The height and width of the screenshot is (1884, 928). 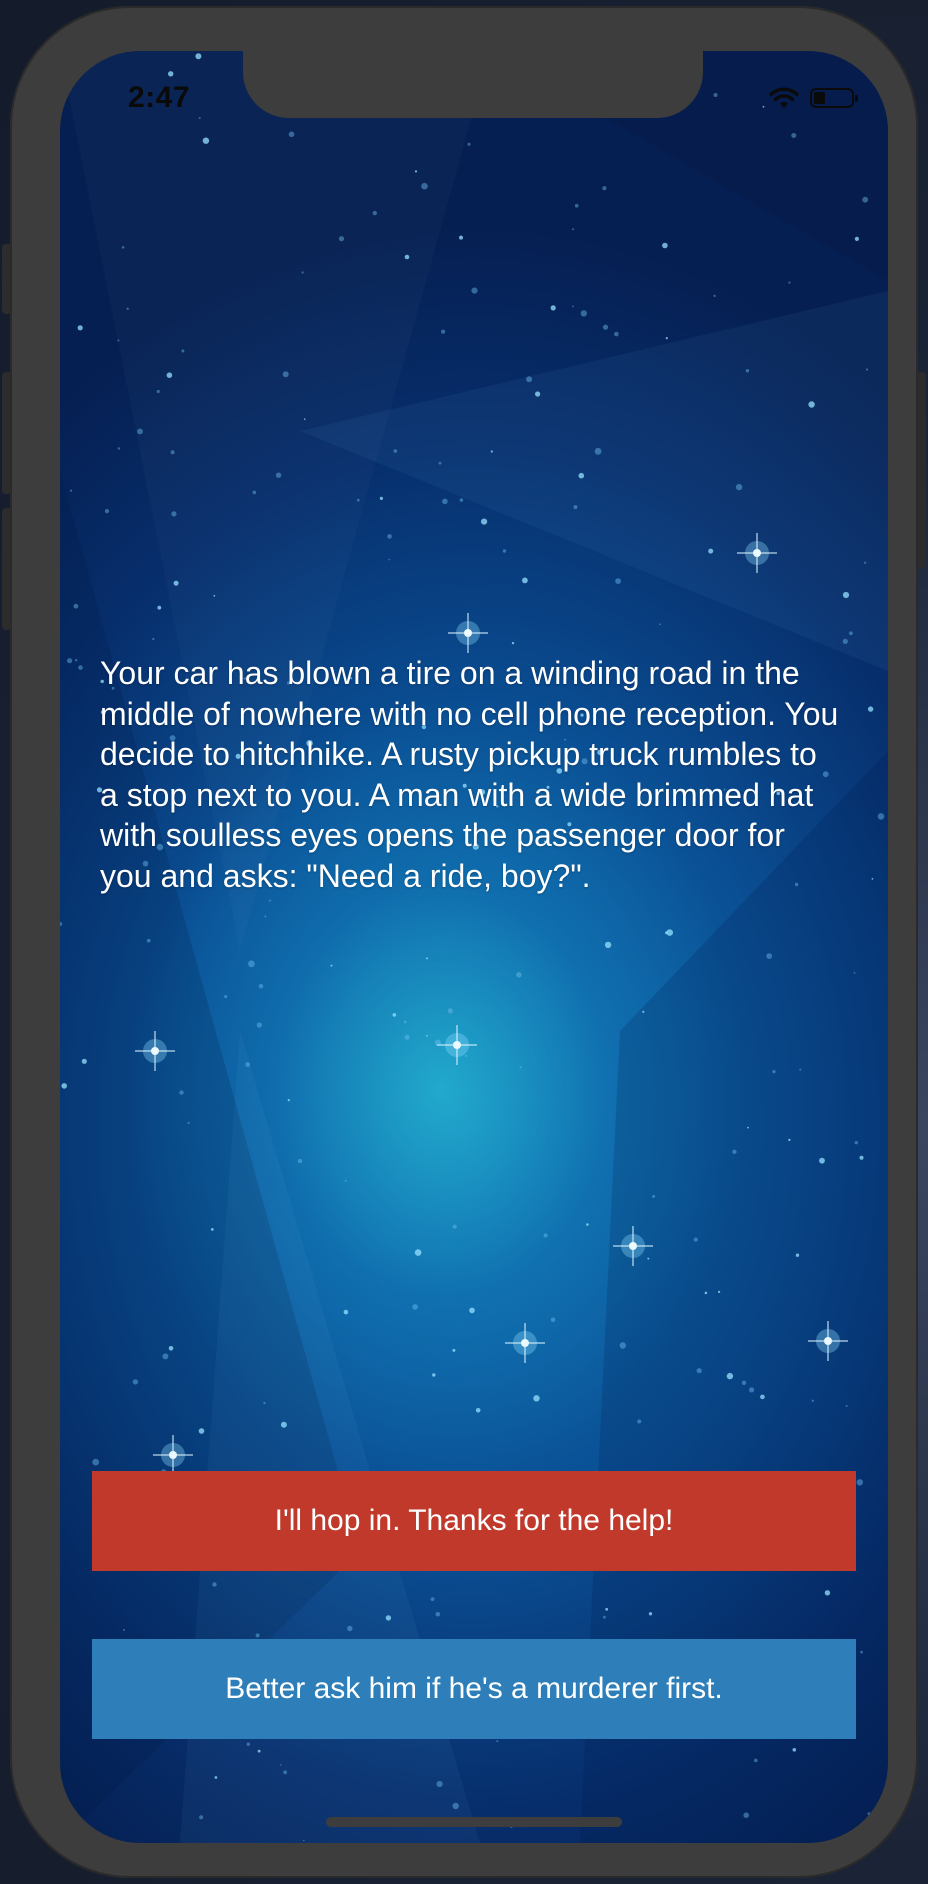 What do you see at coordinates (474, 1521) in the screenshot?
I see `choice-hop-in-button: I'll hop in. Thanks for the help!` at bounding box center [474, 1521].